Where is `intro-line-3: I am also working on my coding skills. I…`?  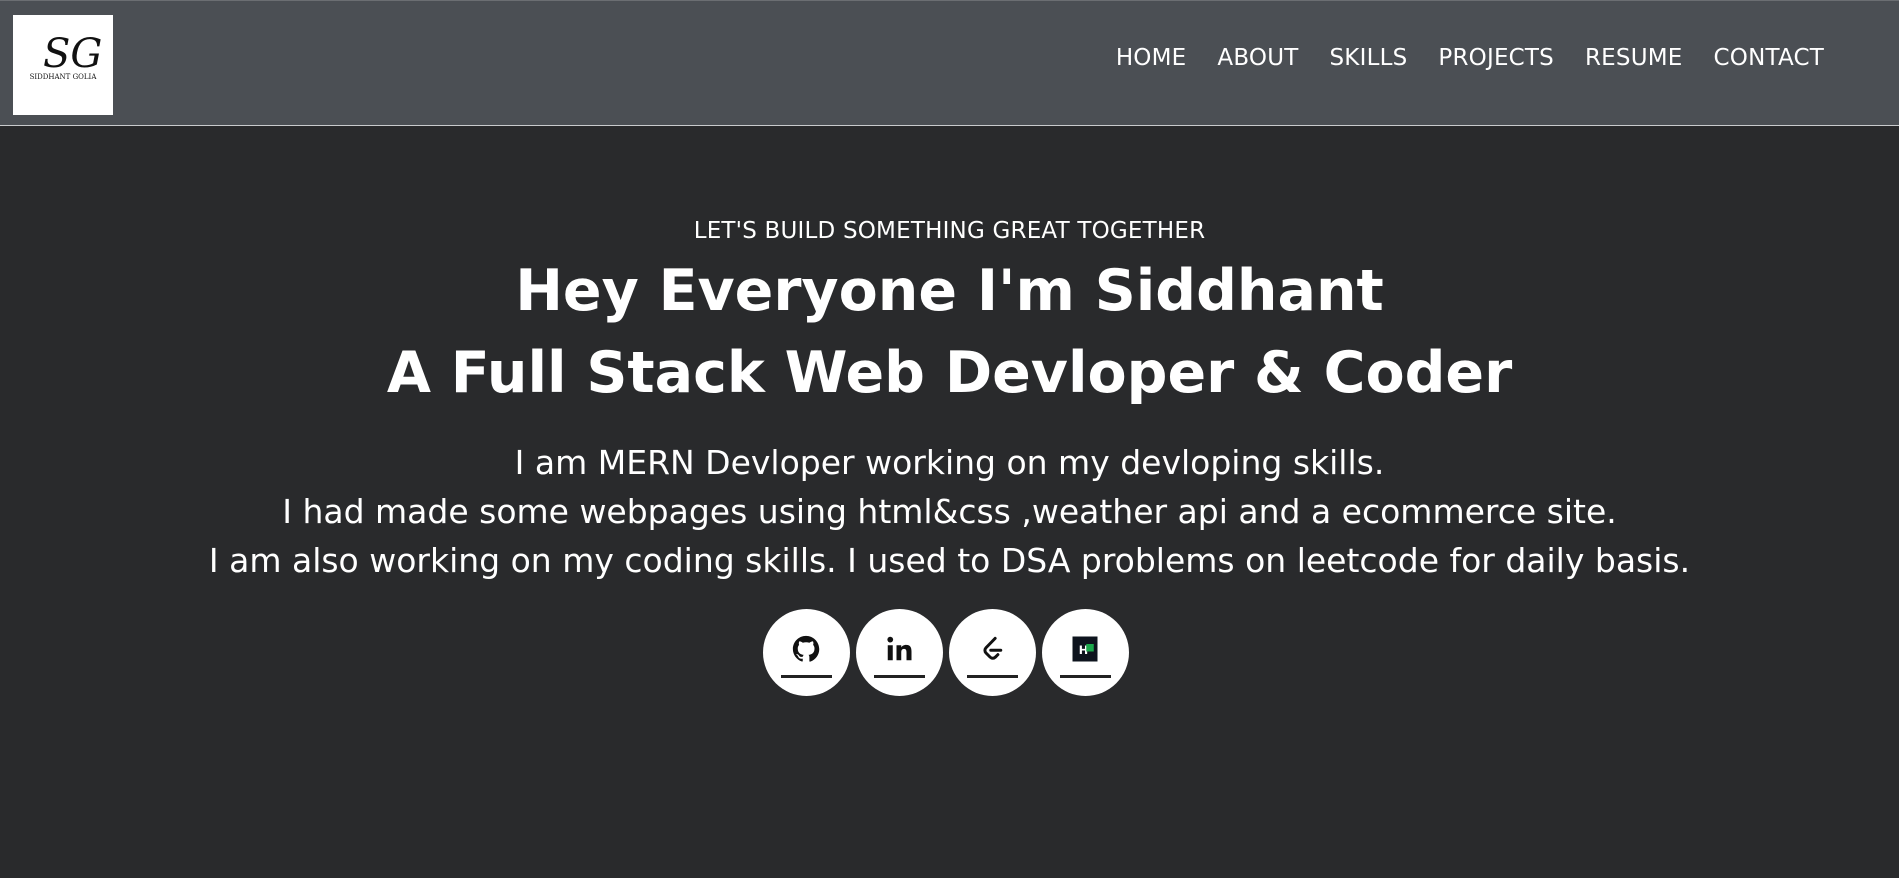 intro-line-3: I am also working on my coding skills. I… is located at coordinates (949, 560).